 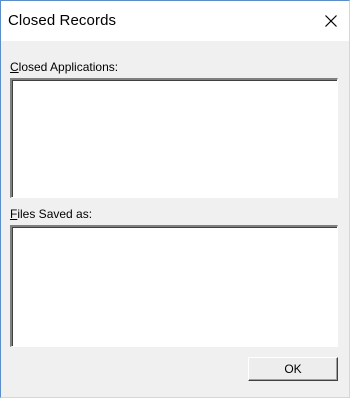 I want to click on files-saved-label-text: iles Saved as:, so click(x=55, y=214).